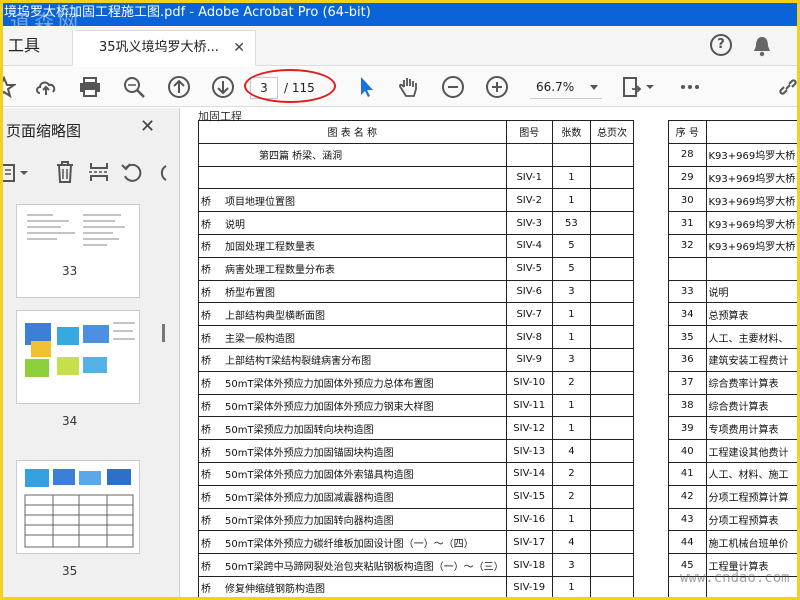 This screenshot has width=800, height=600. What do you see at coordinates (497, 87) in the screenshot?
I see `zoom-in-icon` at bounding box center [497, 87].